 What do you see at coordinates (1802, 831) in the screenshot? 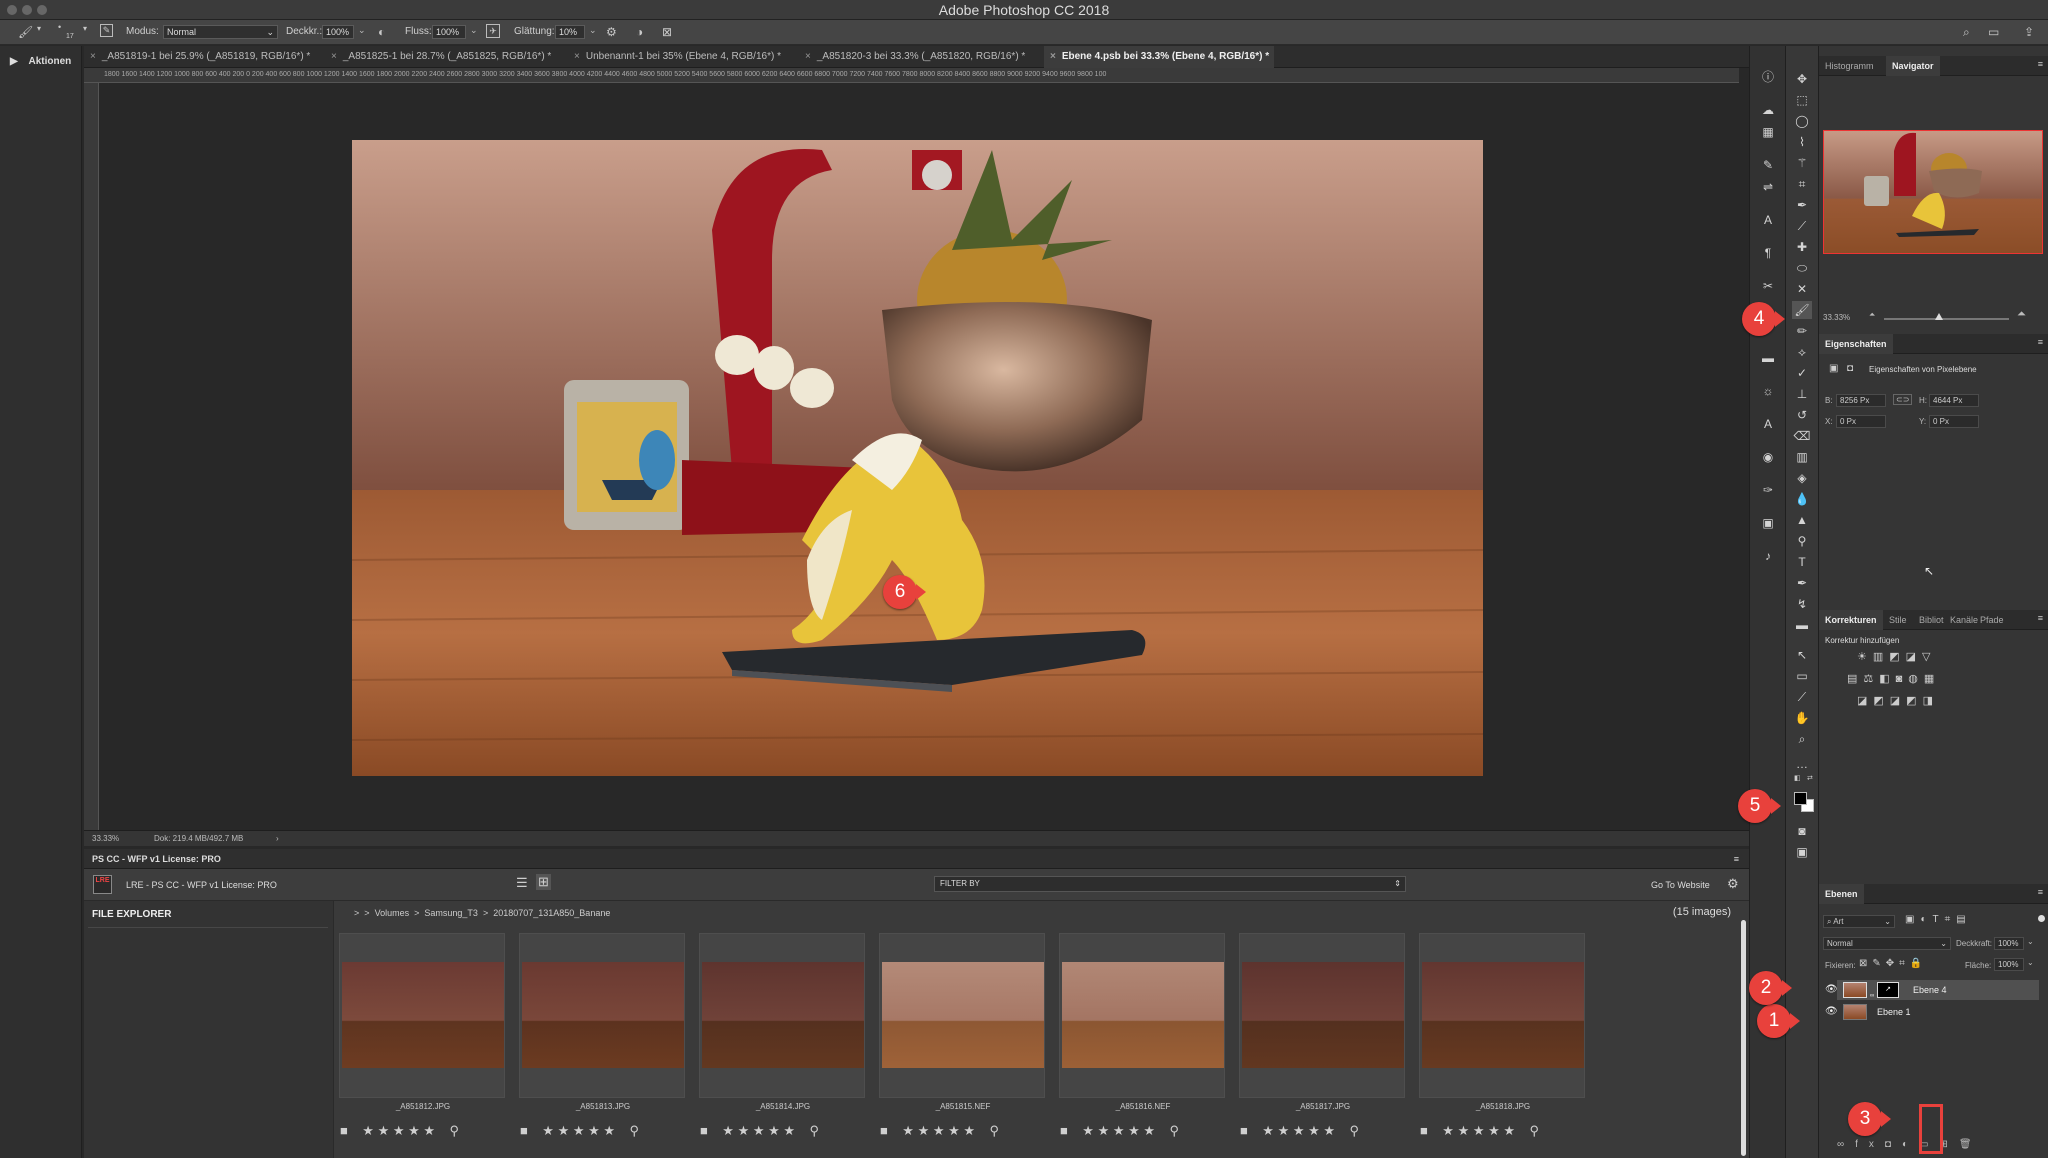
I see `quick-mask-icon: ◙` at bounding box center [1802, 831].